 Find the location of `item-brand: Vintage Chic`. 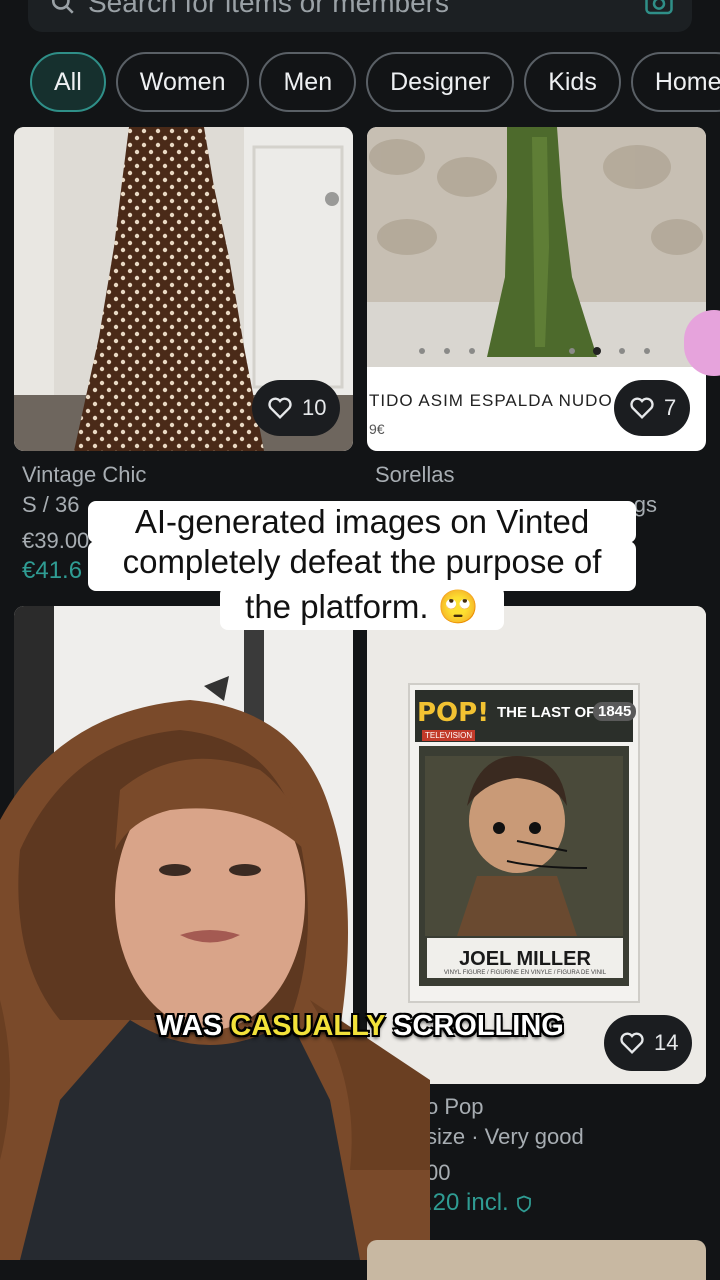

item-brand: Vintage Chic is located at coordinates (84, 474).